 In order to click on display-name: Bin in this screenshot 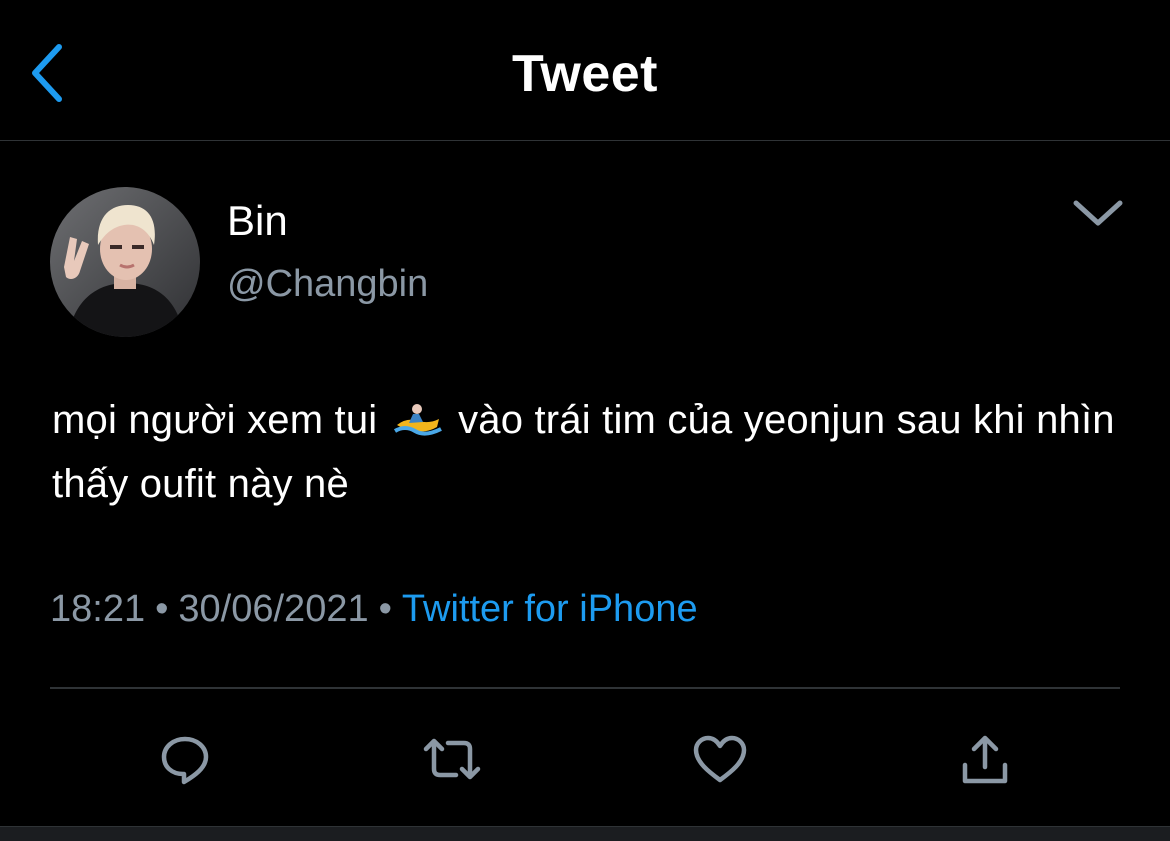, I will do `click(257, 221)`.